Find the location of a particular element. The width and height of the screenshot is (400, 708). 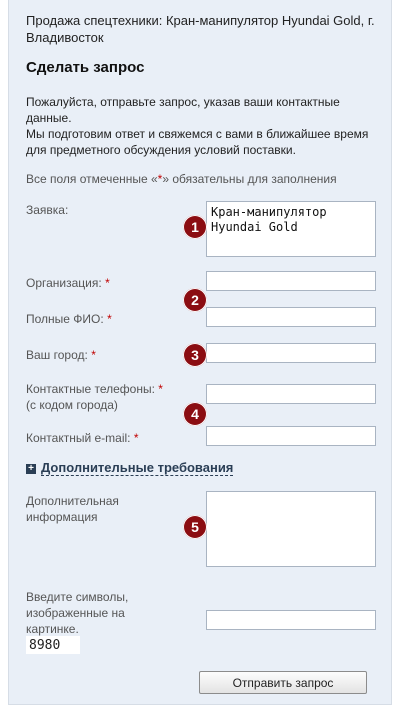

request-textarea: Кран-манипулятор Hyundai Gold is located at coordinates (291, 229).